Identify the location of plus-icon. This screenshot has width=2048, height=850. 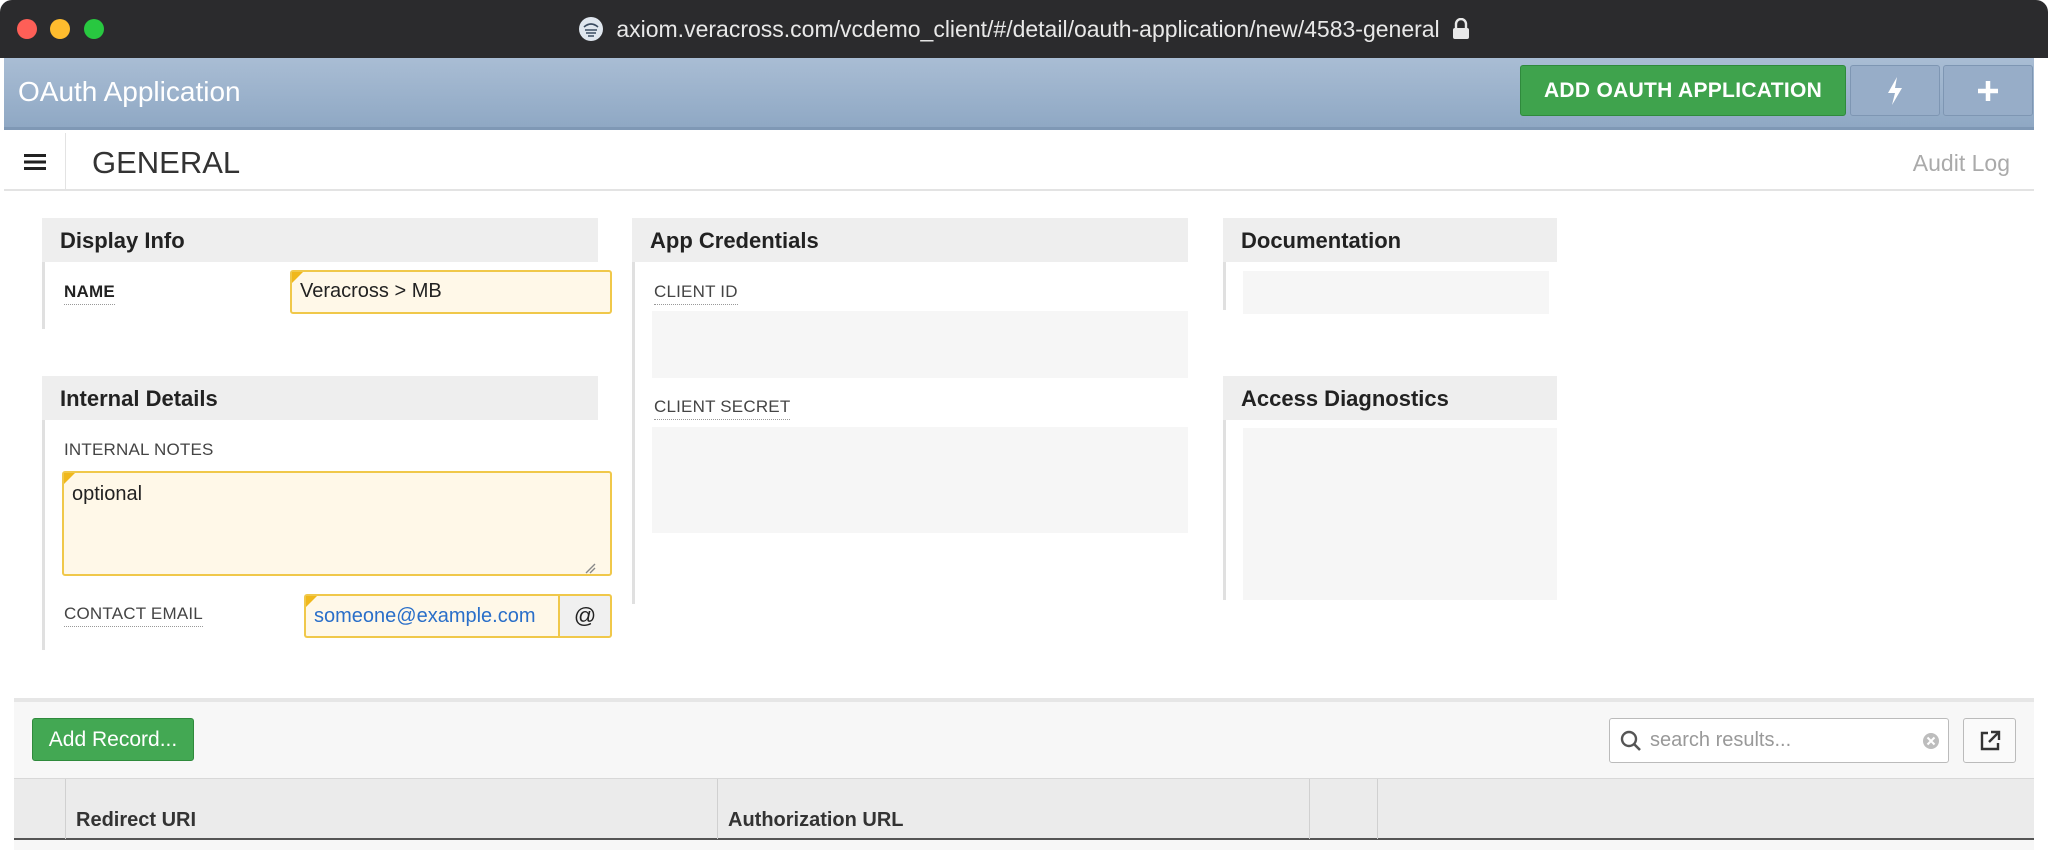
(1988, 90).